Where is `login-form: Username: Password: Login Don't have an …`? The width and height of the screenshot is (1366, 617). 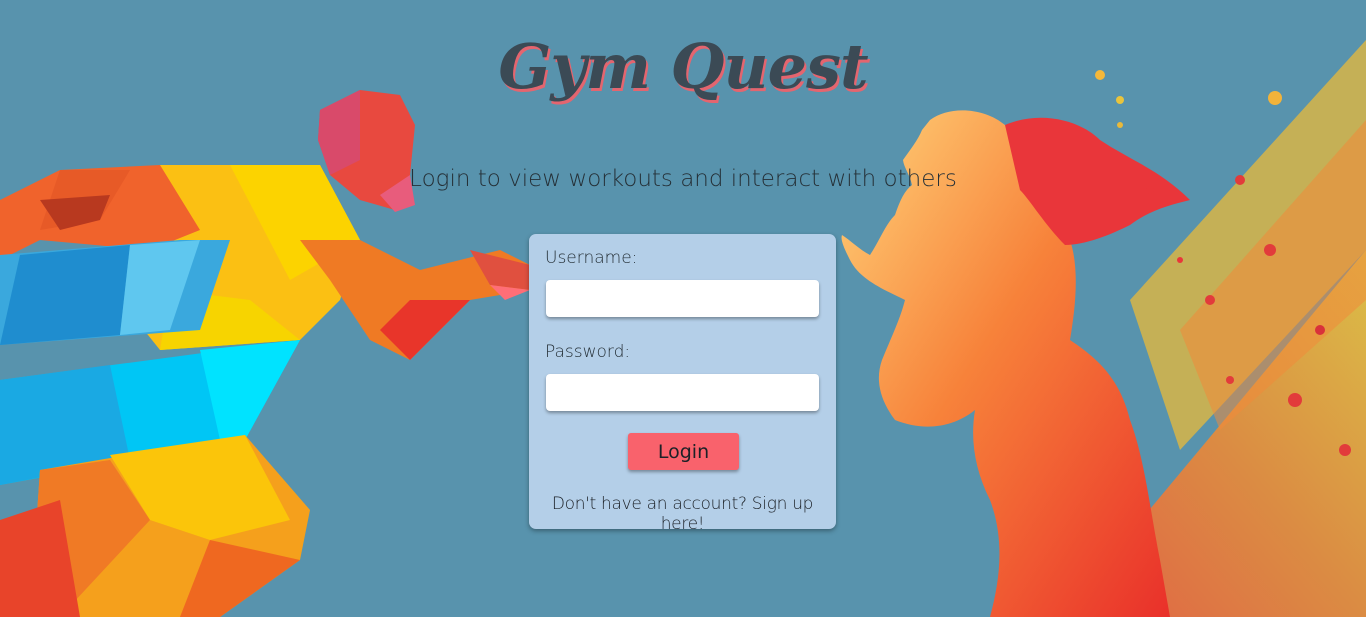 login-form: Username: Password: Login Don't have an … is located at coordinates (682, 384).